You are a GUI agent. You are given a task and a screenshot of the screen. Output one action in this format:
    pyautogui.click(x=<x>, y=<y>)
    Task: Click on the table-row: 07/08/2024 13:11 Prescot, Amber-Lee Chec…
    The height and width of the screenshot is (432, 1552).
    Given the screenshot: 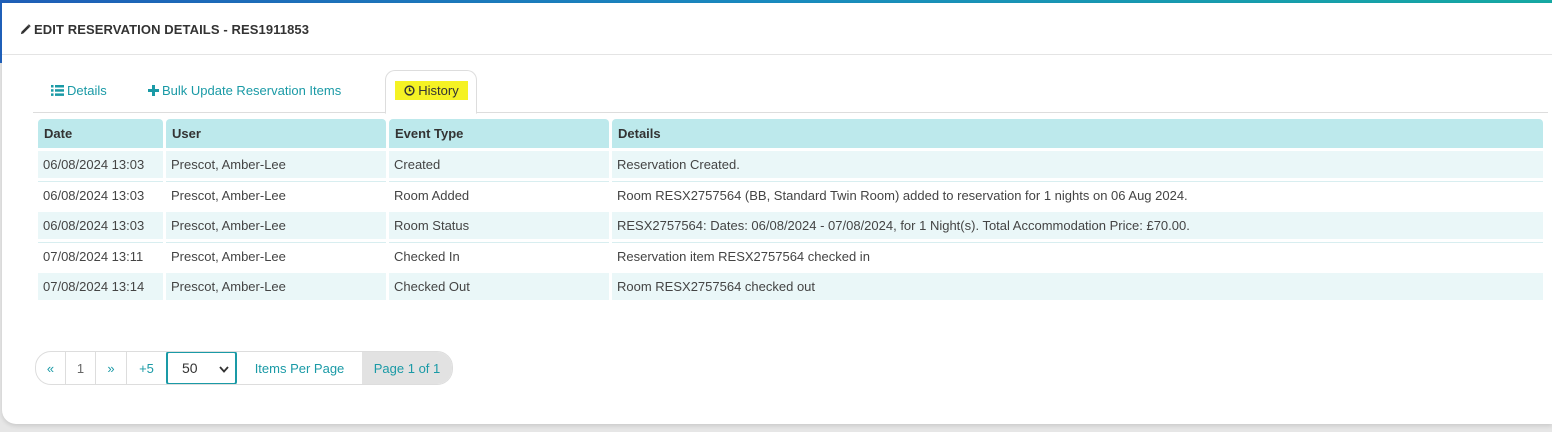 What is the action you would take?
    pyautogui.click(x=790, y=256)
    